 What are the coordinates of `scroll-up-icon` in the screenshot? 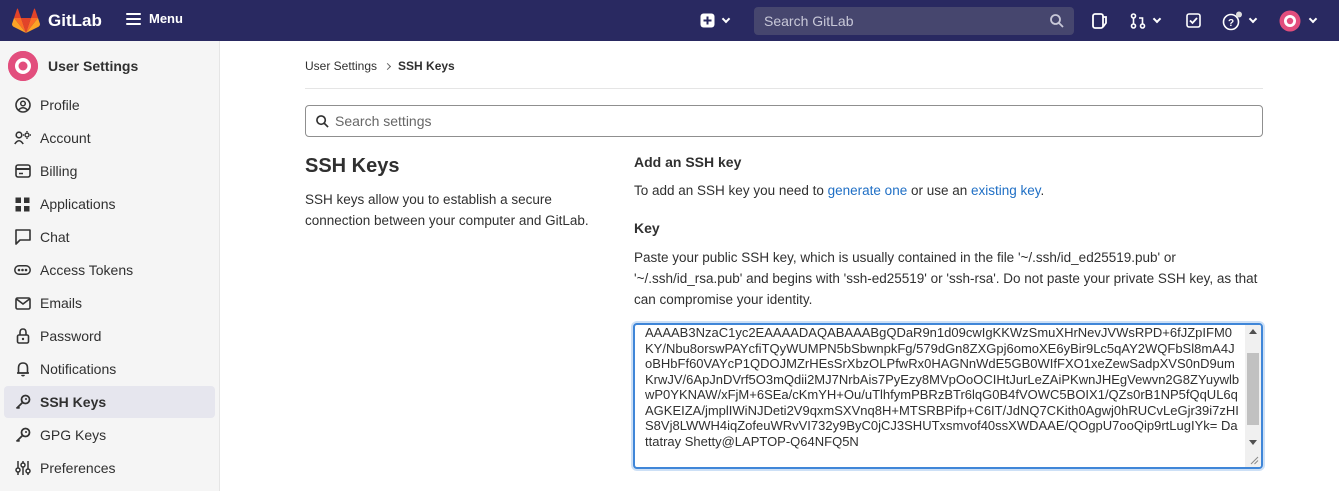 It's located at (1253, 331).